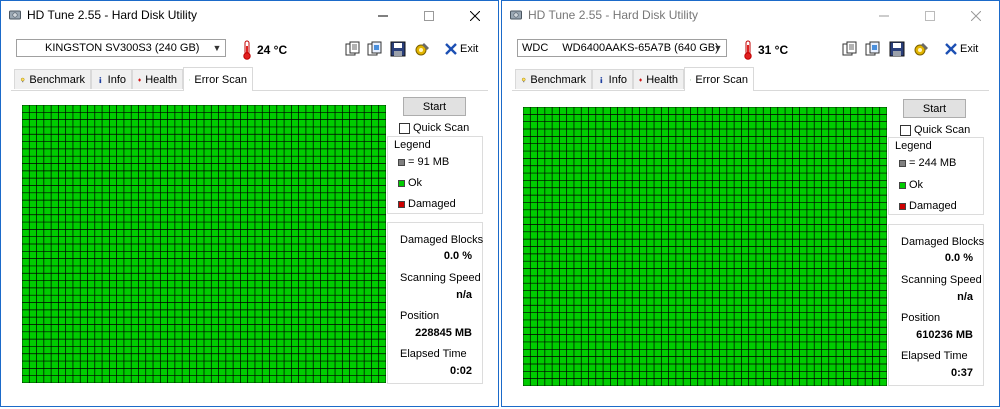 This screenshot has width=1000, height=409. What do you see at coordinates (464, 295) in the screenshot?
I see `scanning-speed-value: n/a` at bounding box center [464, 295].